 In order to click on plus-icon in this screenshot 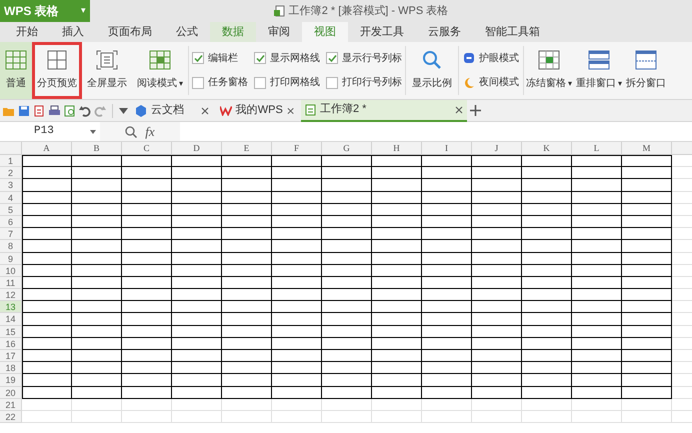, I will do `click(475, 110)`.